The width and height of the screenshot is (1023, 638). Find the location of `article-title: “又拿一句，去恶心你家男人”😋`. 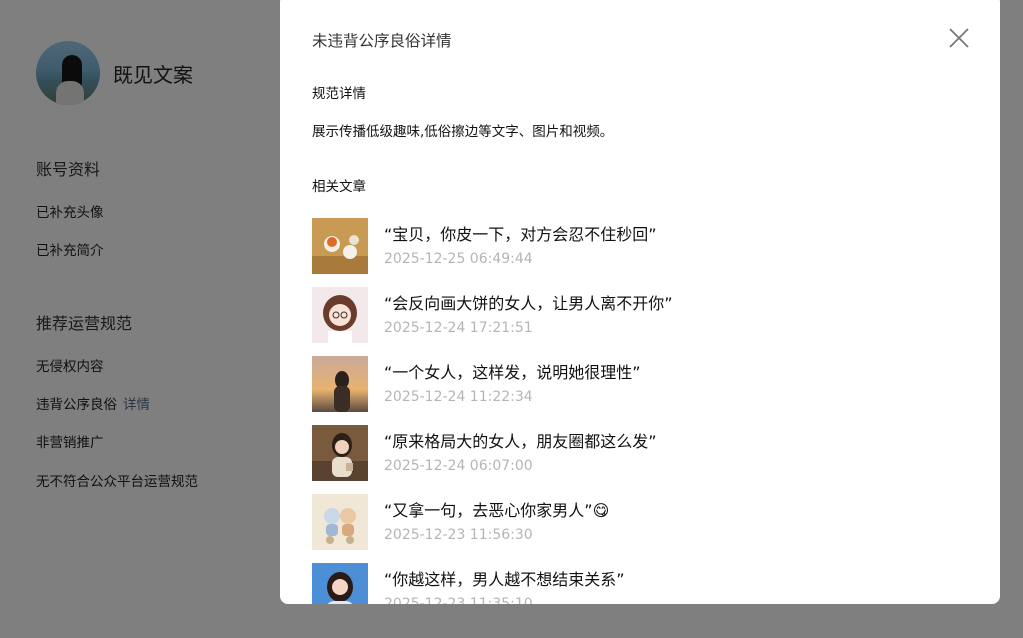

article-title: “又拿一句，去恶心你家男人”😋 is located at coordinates (497, 510).